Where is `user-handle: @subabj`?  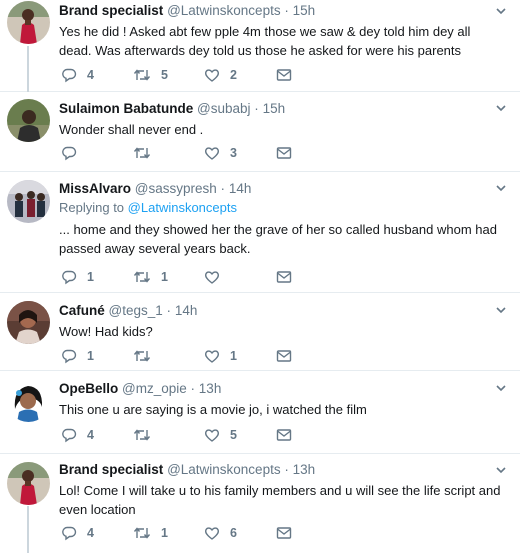
user-handle: @subabj is located at coordinates (224, 108).